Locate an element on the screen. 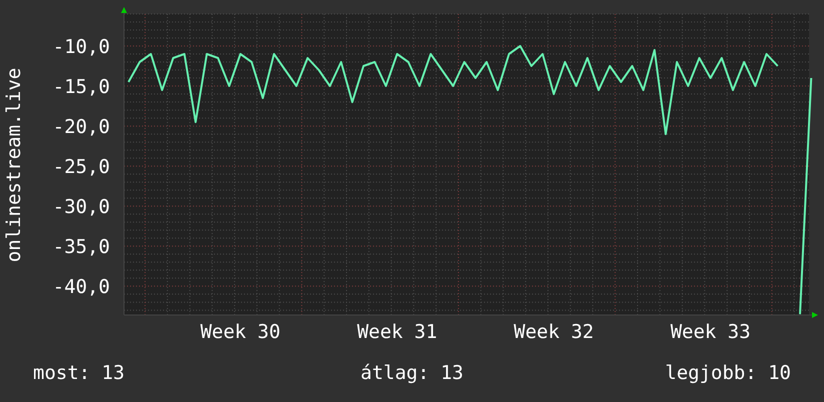 This screenshot has width=824, height=402. x-tick-label: Week 31 is located at coordinates (397, 332).